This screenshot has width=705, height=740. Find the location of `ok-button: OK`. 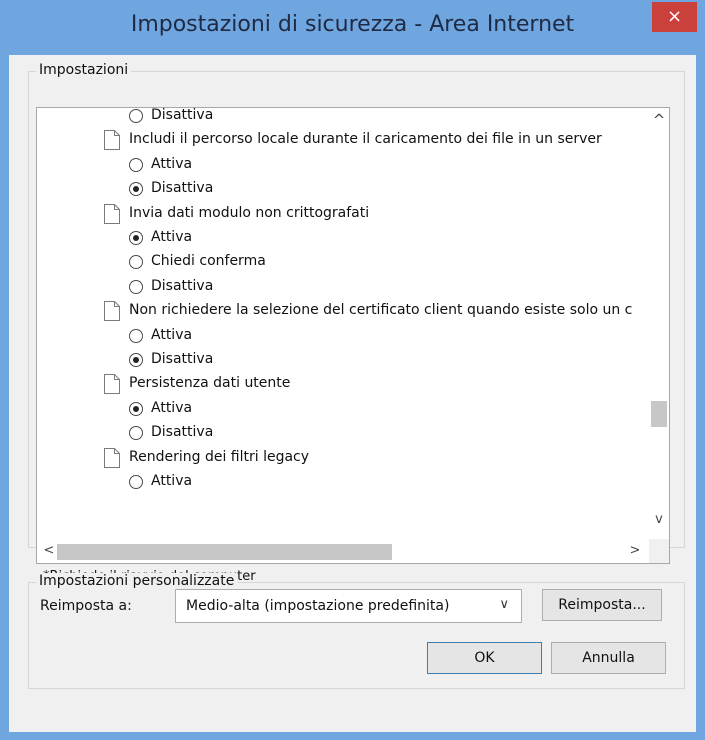

ok-button: OK is located at coordinates (484, 658).